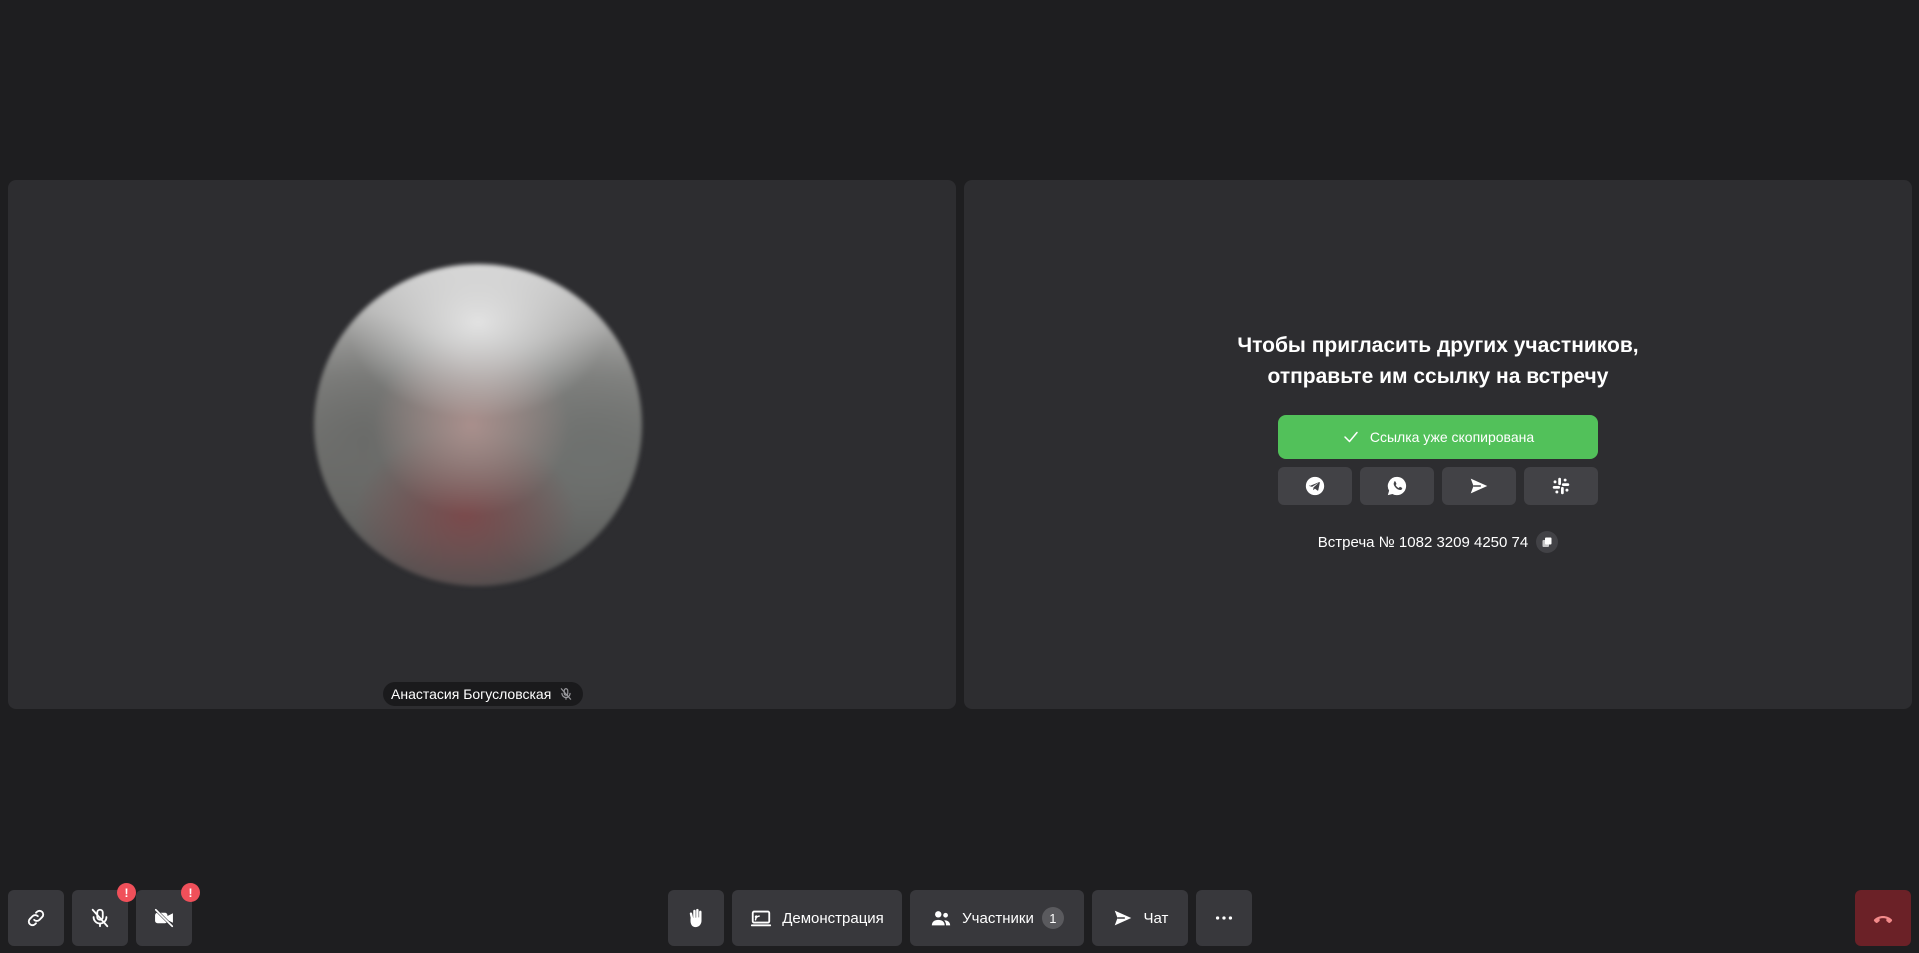  What do you see at coordinates (1452, 437) in the screenshot?
I see `copy-link-label: Ссылка уже скопирована` at bounding box center [1452, 437].